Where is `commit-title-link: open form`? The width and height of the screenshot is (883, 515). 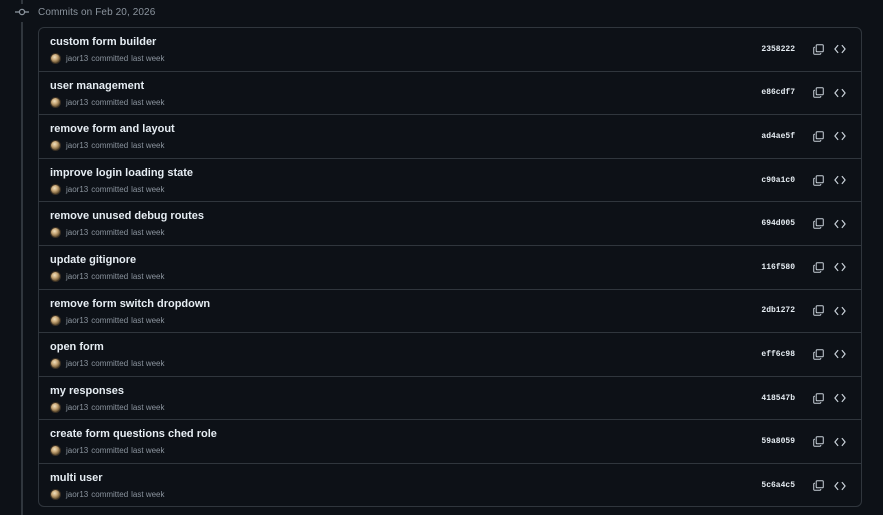
commit-title-link: open form is located at coordinates (77, 347).